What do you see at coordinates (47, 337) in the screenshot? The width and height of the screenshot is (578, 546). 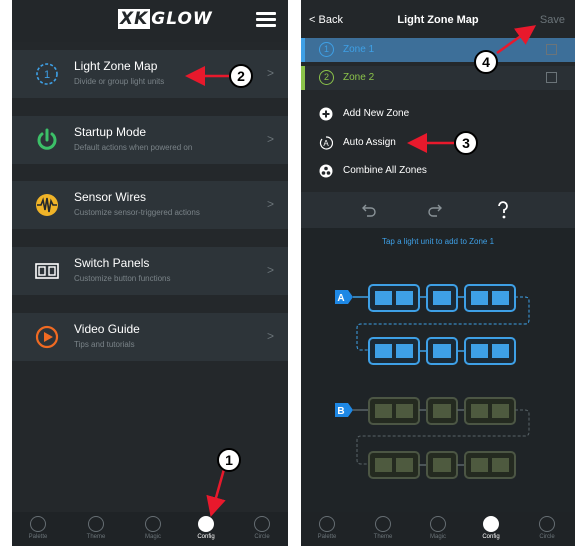 I see `play-icon` at bounding box center [47, 337].